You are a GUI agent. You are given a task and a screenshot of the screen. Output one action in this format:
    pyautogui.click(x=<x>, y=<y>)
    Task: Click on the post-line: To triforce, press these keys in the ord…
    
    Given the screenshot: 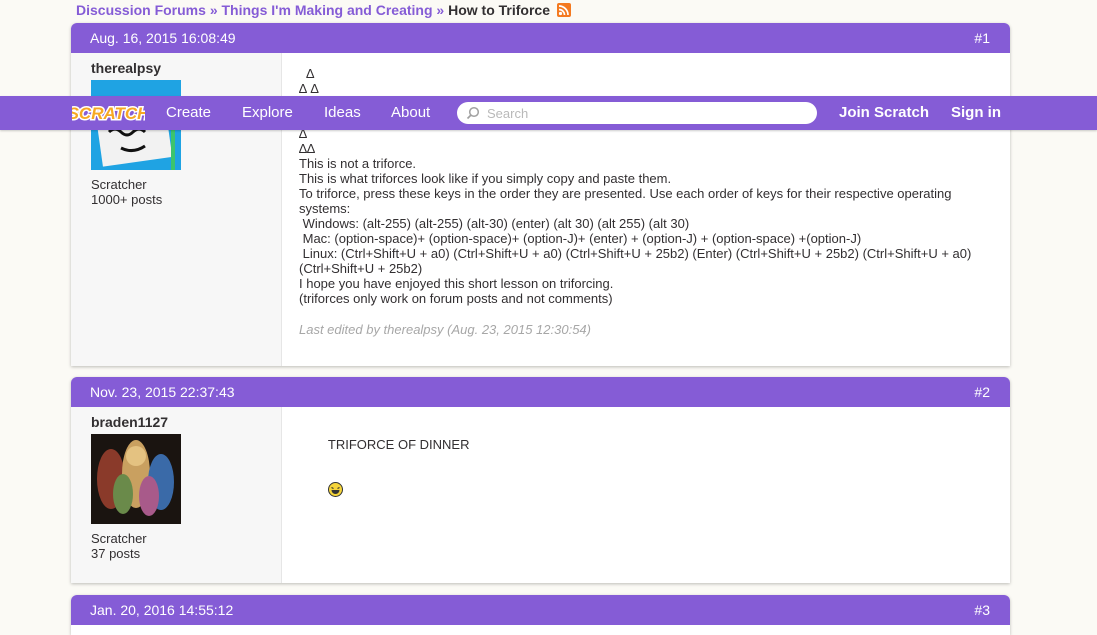 What is the action you would take?
    pyautogui.click(x=627, y=201)
    